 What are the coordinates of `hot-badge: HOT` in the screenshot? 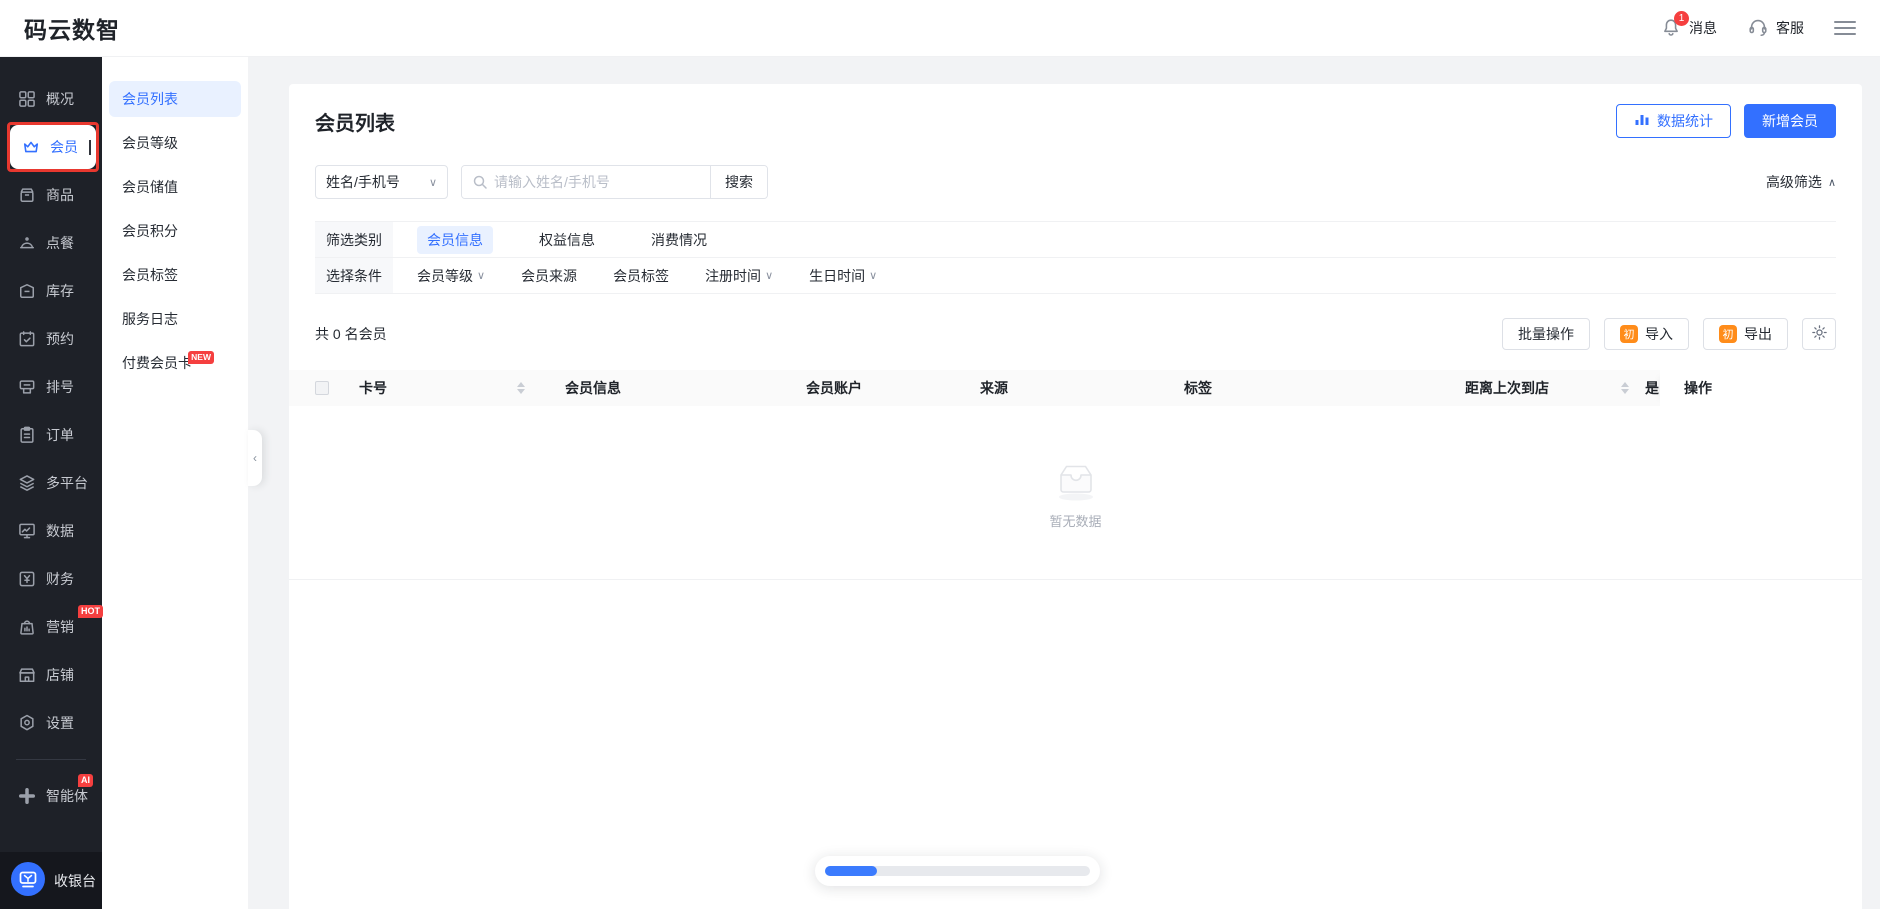 It's located at (90, 611).